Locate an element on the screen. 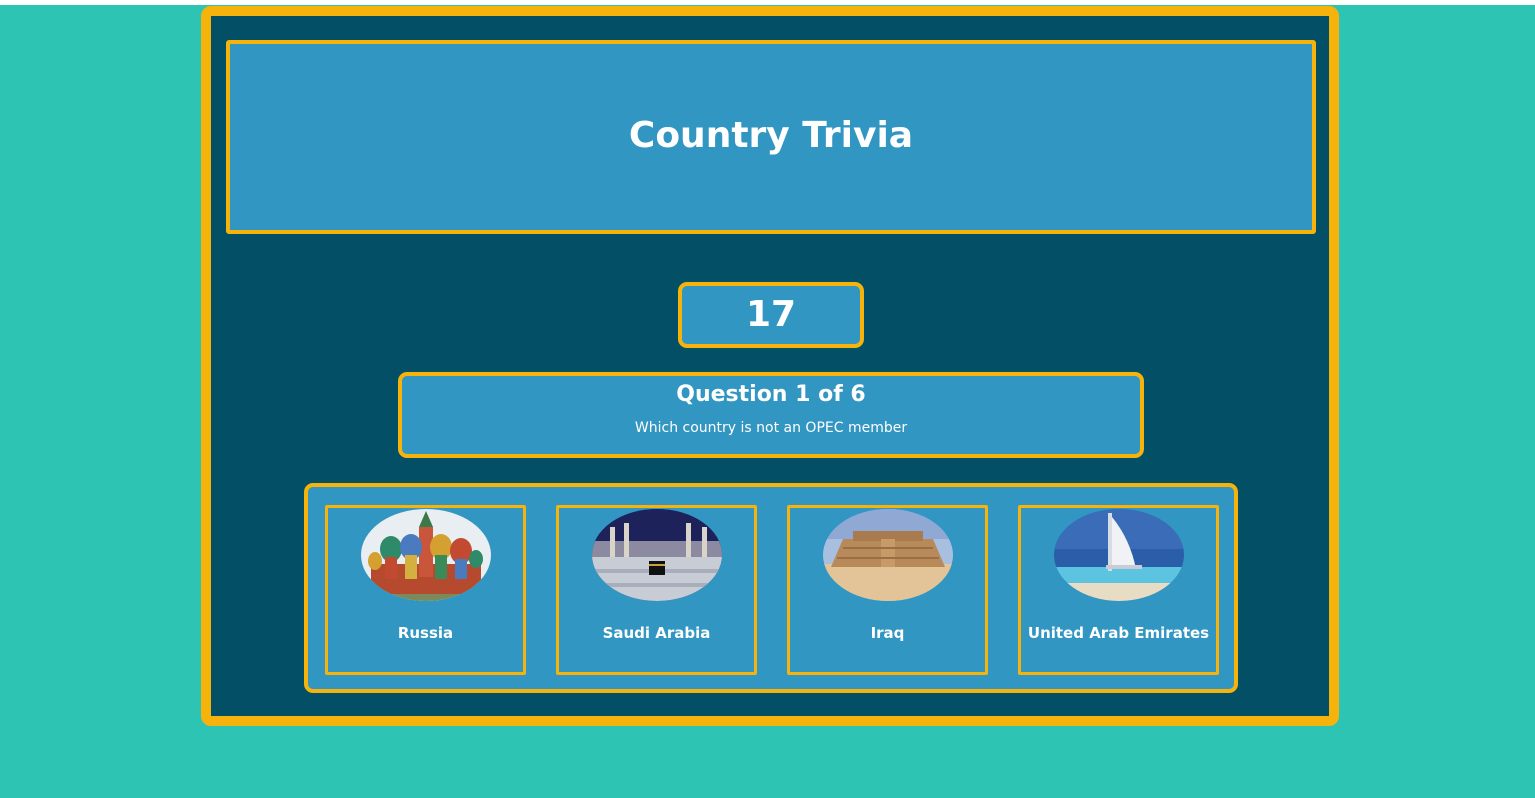 The image size is (1535, 798). ziggurat-ur-image is located at coordinates (888, 555).